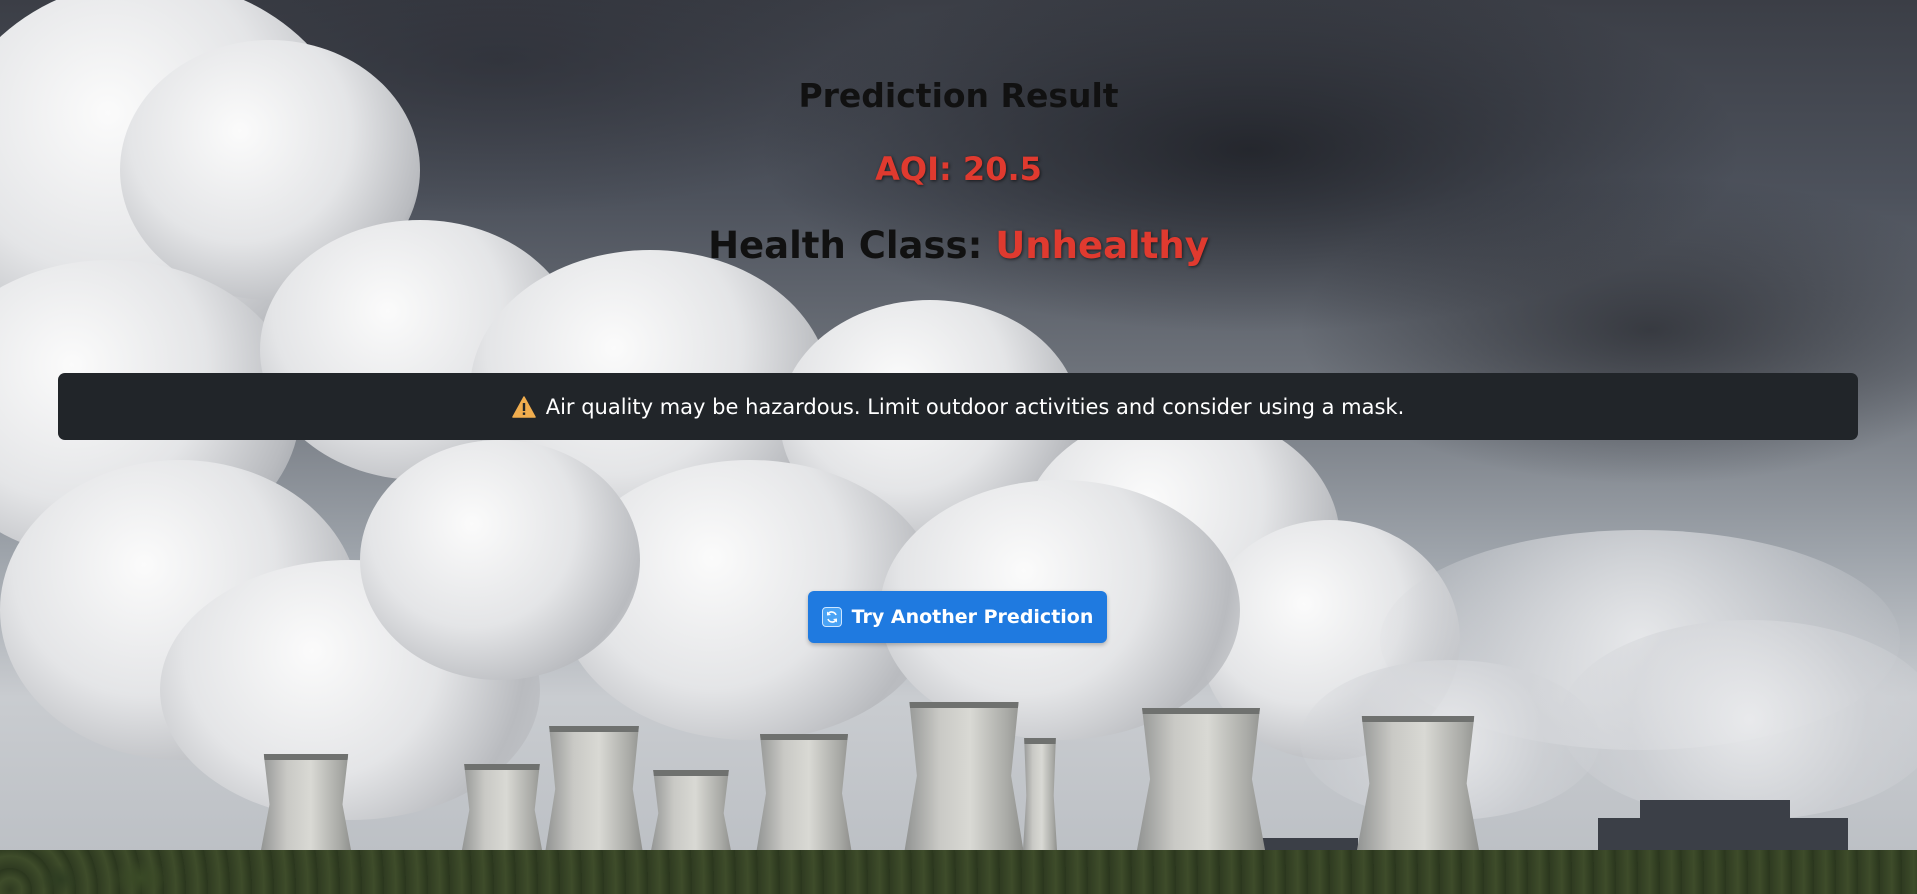  What do you see at coordinates (972, 617) in the screenshot?
I see `button-label: Try Another Prediction` at bounding box center [972, 617].